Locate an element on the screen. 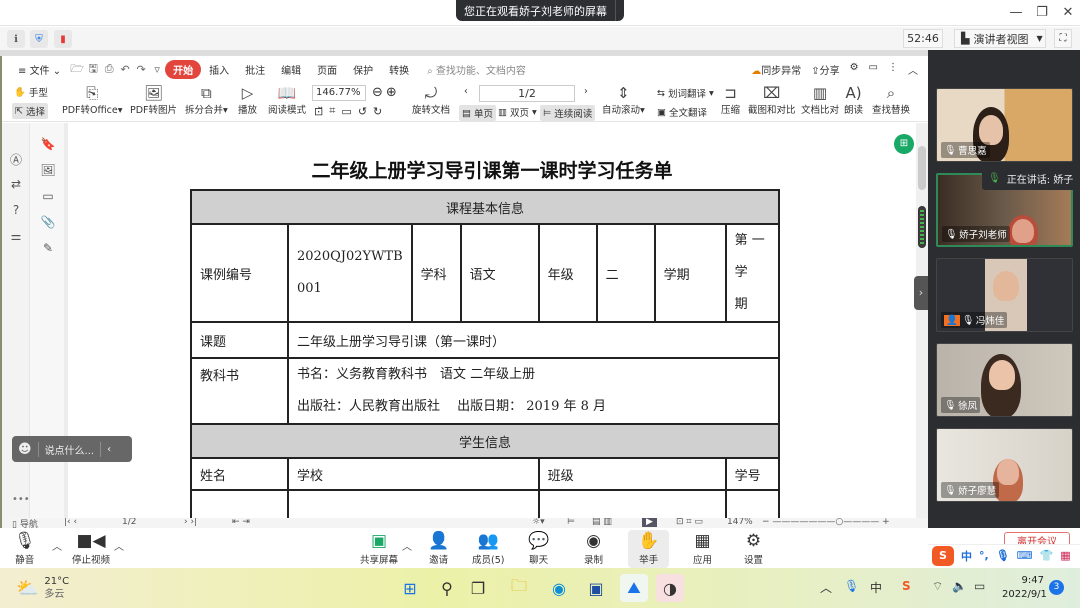 This screenshot has height=608, width=1080. expand-panel-button: › is located at coordinates (921, 293).